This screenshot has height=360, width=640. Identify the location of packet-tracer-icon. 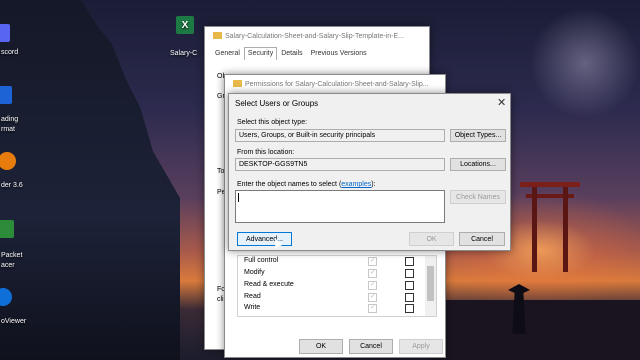
(7, 229).